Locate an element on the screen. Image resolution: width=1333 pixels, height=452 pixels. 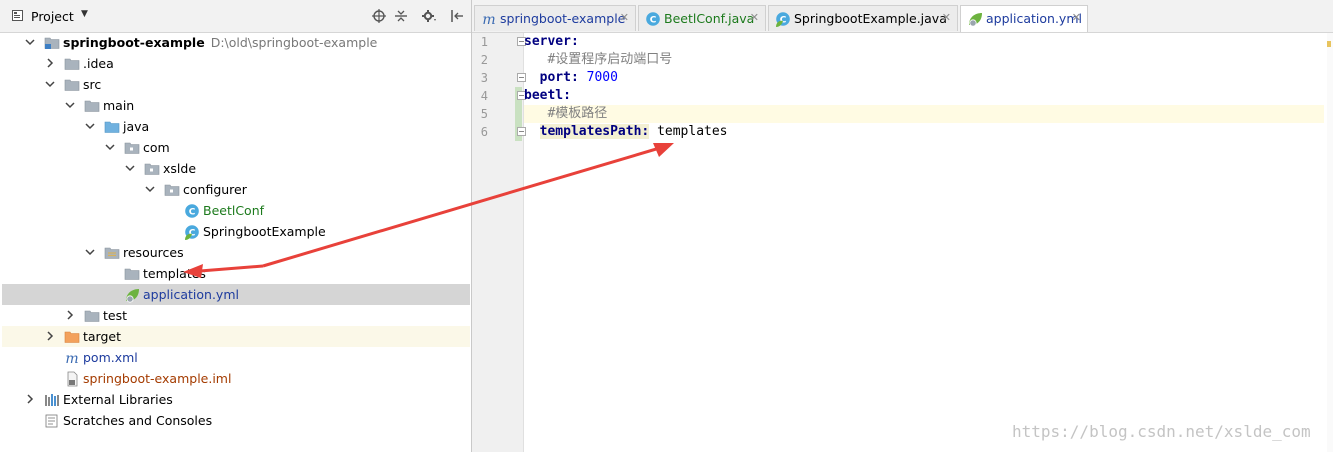
line-number: 4 is located at coordinates (484, 96).